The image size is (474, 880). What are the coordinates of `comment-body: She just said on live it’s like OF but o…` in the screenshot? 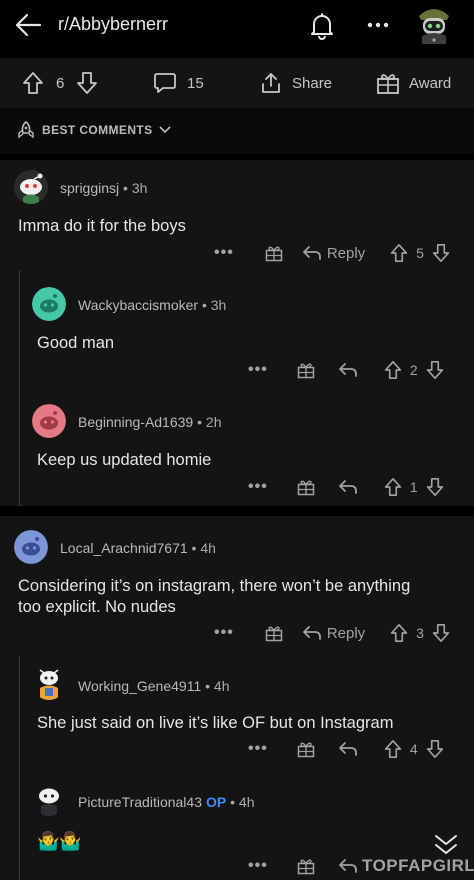 It's located at (215, 723).